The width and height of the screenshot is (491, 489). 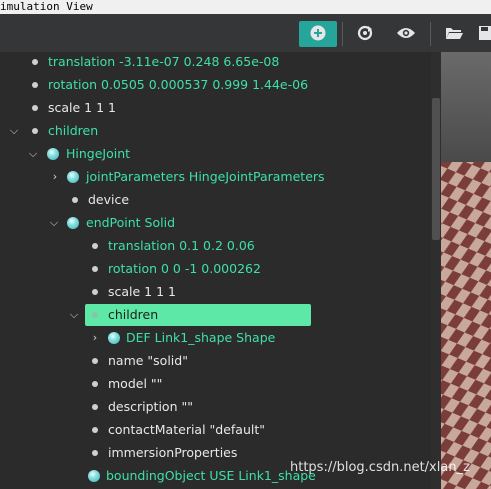 I want to click on tree-row-scale: scale 1 1 1, so click(x=215, y=108).